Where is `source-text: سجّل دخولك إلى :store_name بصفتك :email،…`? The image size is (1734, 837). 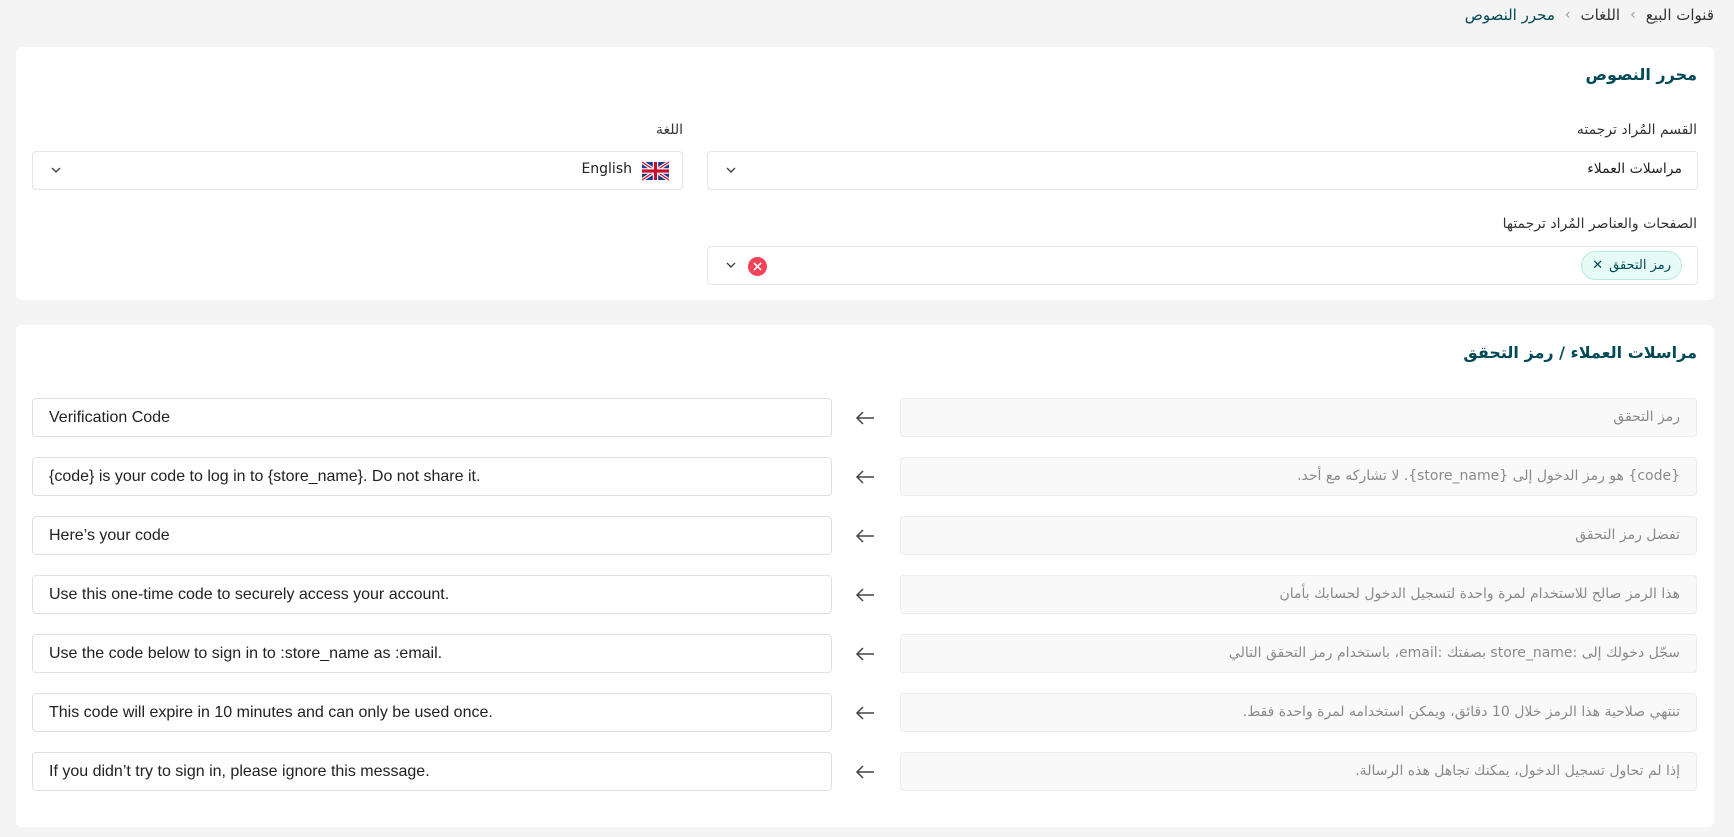 source-text: سجّل دخولك إلى :store_name بصفتك :email،… is located at coordinates (1298, 653).